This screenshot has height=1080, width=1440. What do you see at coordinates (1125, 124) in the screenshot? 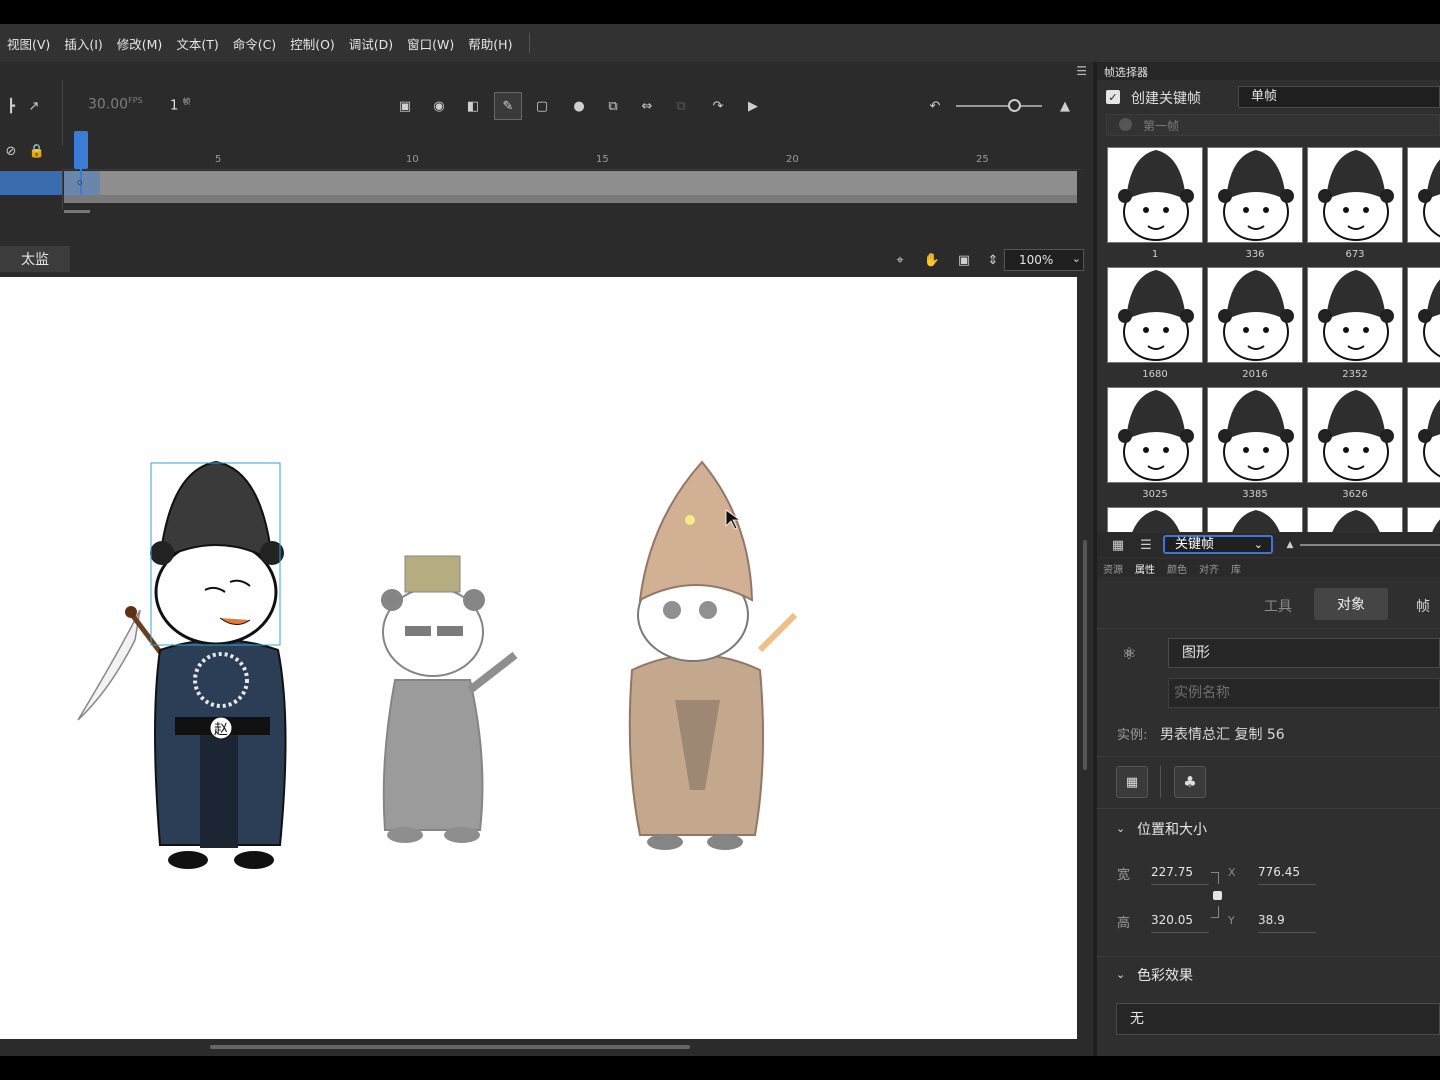
I see `first-frame-radio` at bounding box center [1125, 124].